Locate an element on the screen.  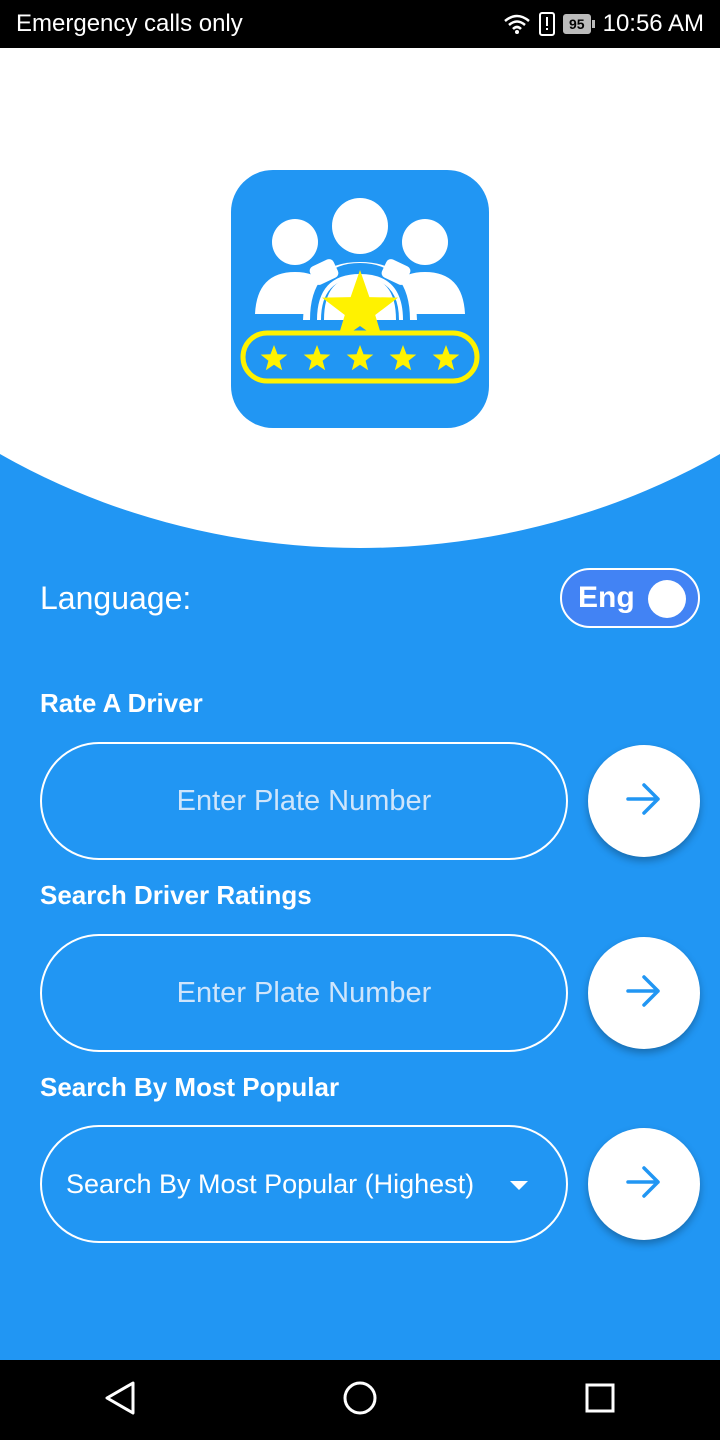
carrier-text: Emergency calls only is located at coordinates (129, 23).